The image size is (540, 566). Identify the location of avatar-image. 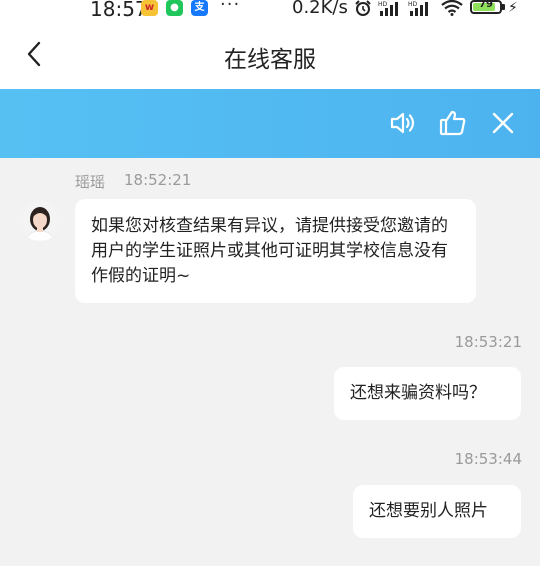
(40, 221).